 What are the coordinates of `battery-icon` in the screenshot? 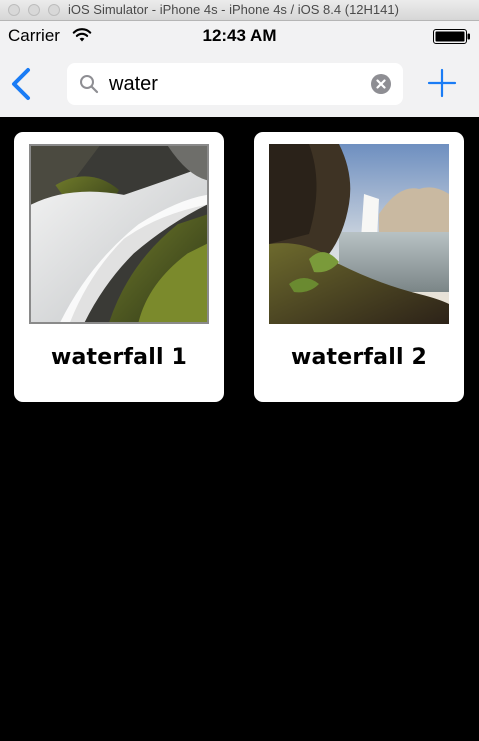 It's located at (451, 36).